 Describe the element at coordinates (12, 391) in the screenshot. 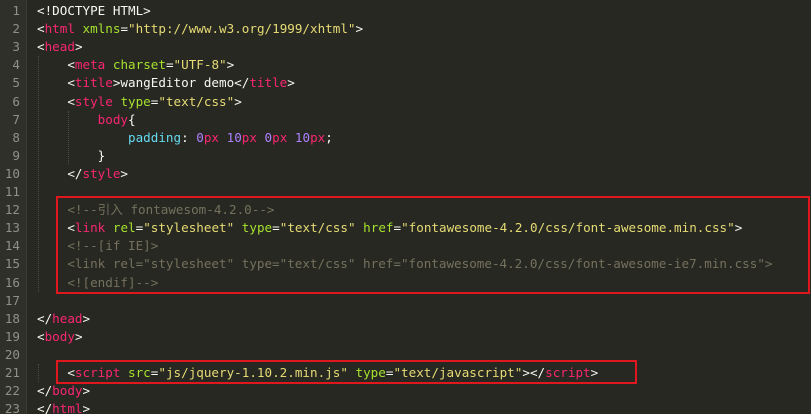

I see `line-number: 22` at that location.